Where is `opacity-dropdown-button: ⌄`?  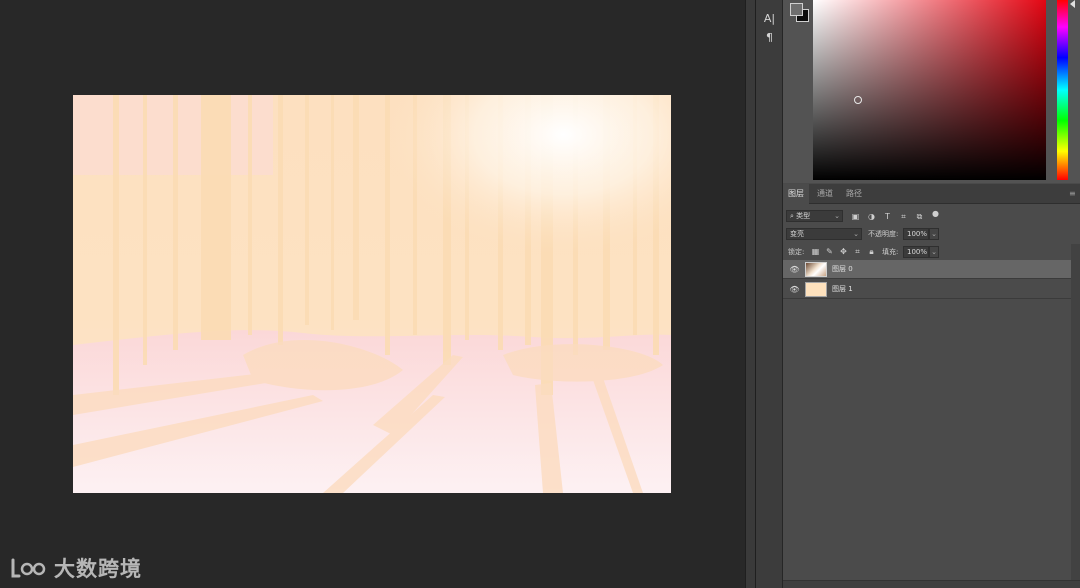
opacity-dropdown-button: ⌄ is located at coordinates (934, 234).